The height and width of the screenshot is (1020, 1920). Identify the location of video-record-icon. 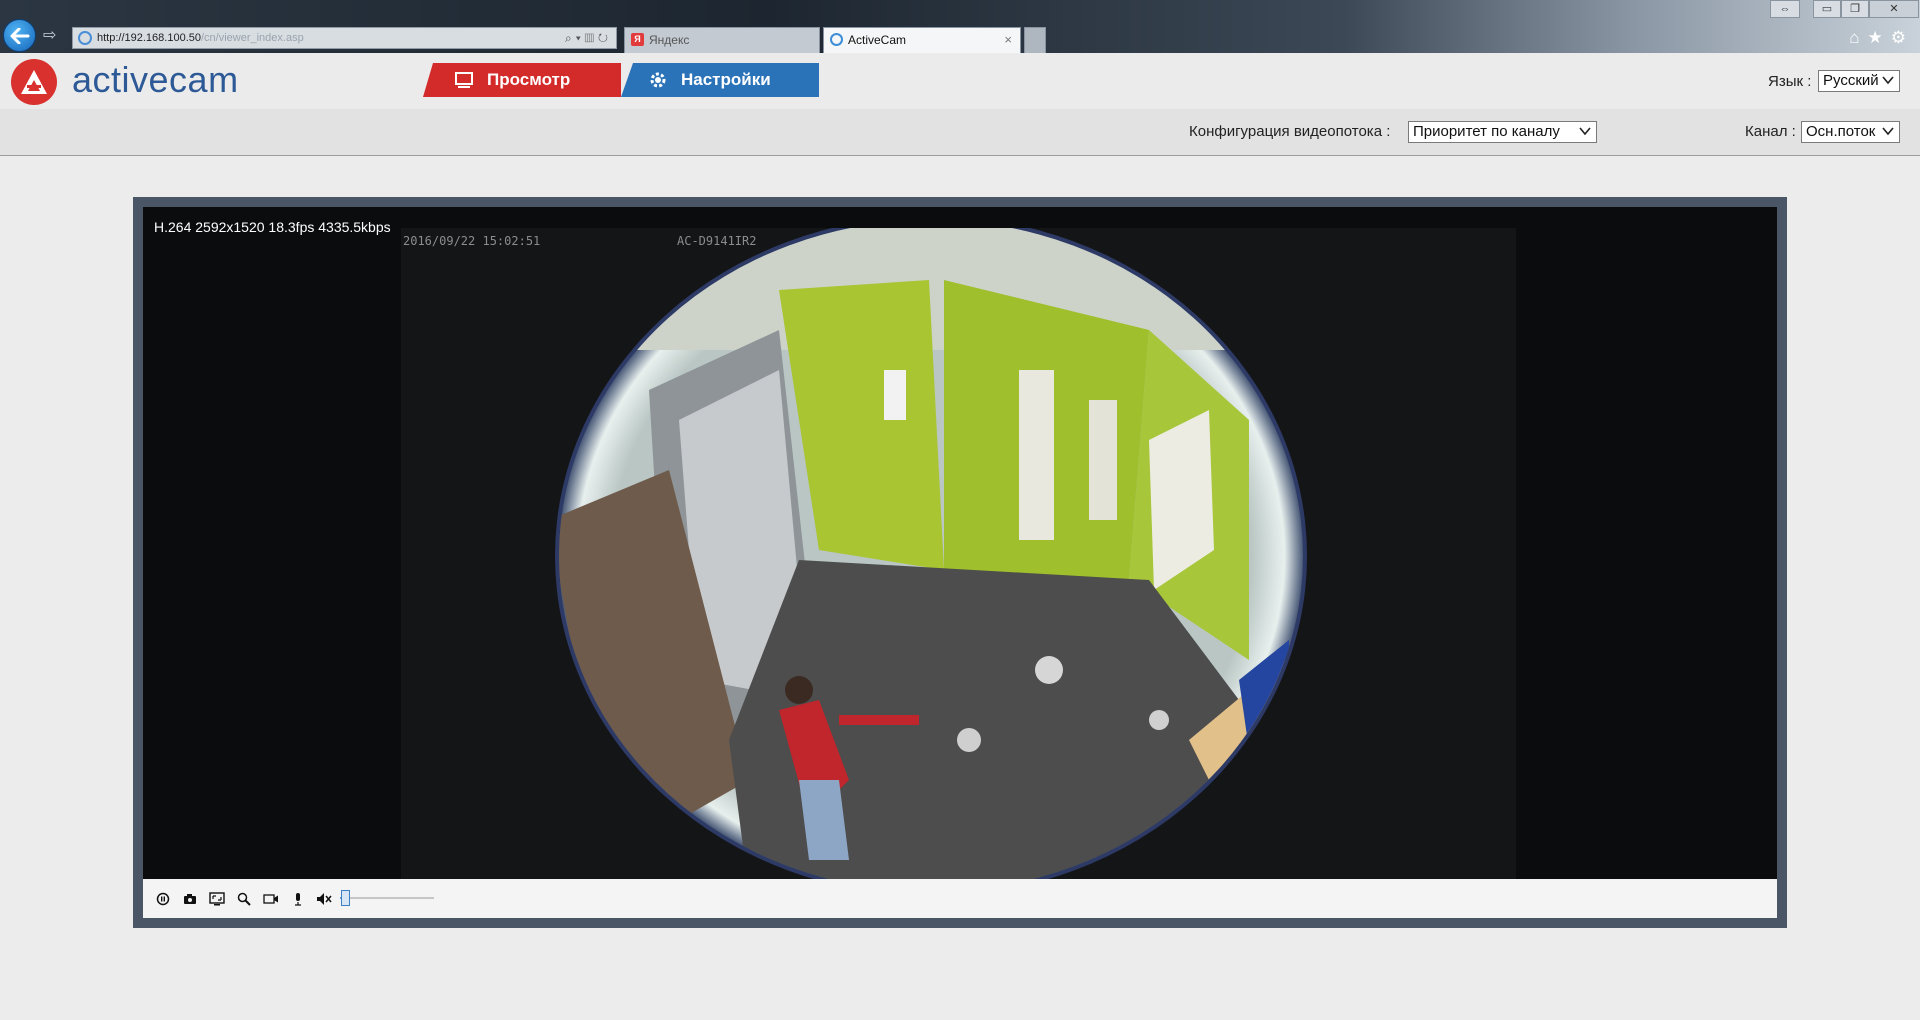
(271, 899).